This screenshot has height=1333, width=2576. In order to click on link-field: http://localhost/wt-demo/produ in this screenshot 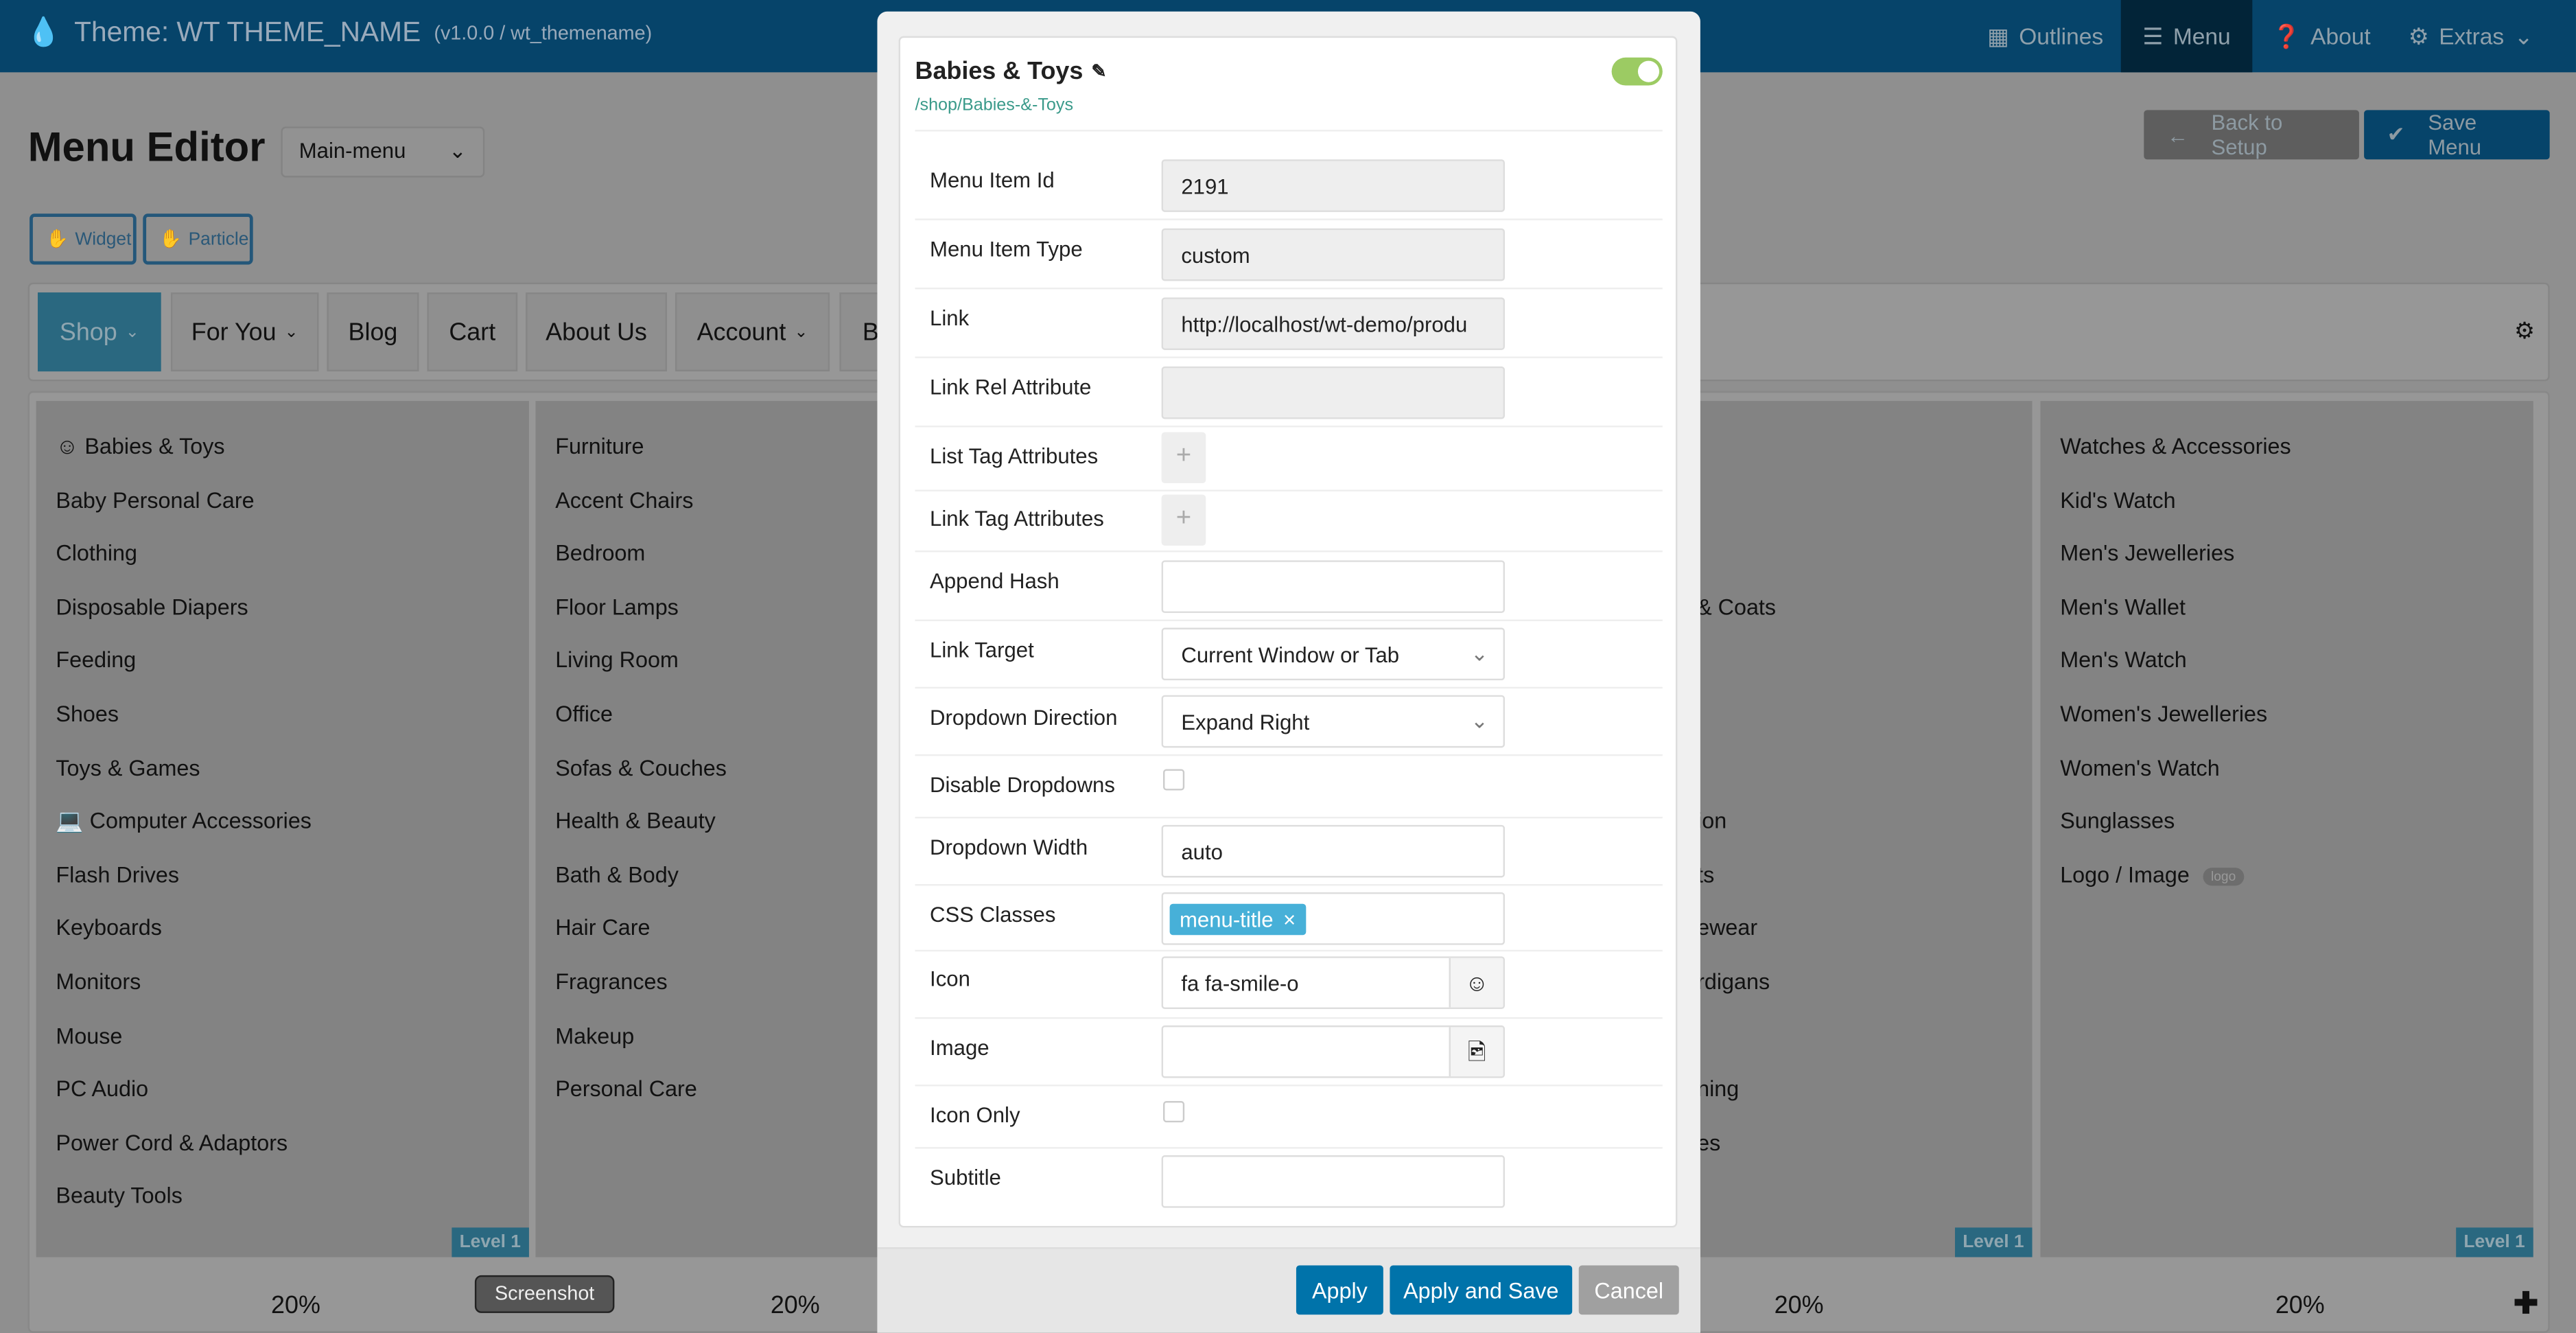, I will do `click(1333, 323)`.